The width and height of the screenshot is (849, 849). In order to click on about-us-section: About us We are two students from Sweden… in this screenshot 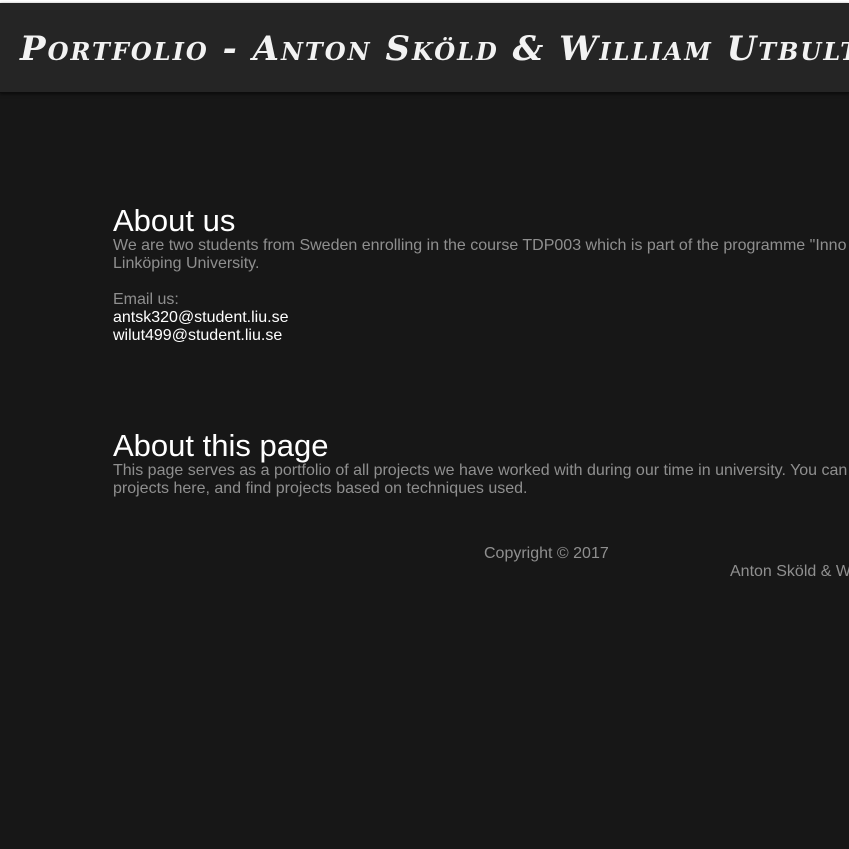, I will do `click(481, 275)`.